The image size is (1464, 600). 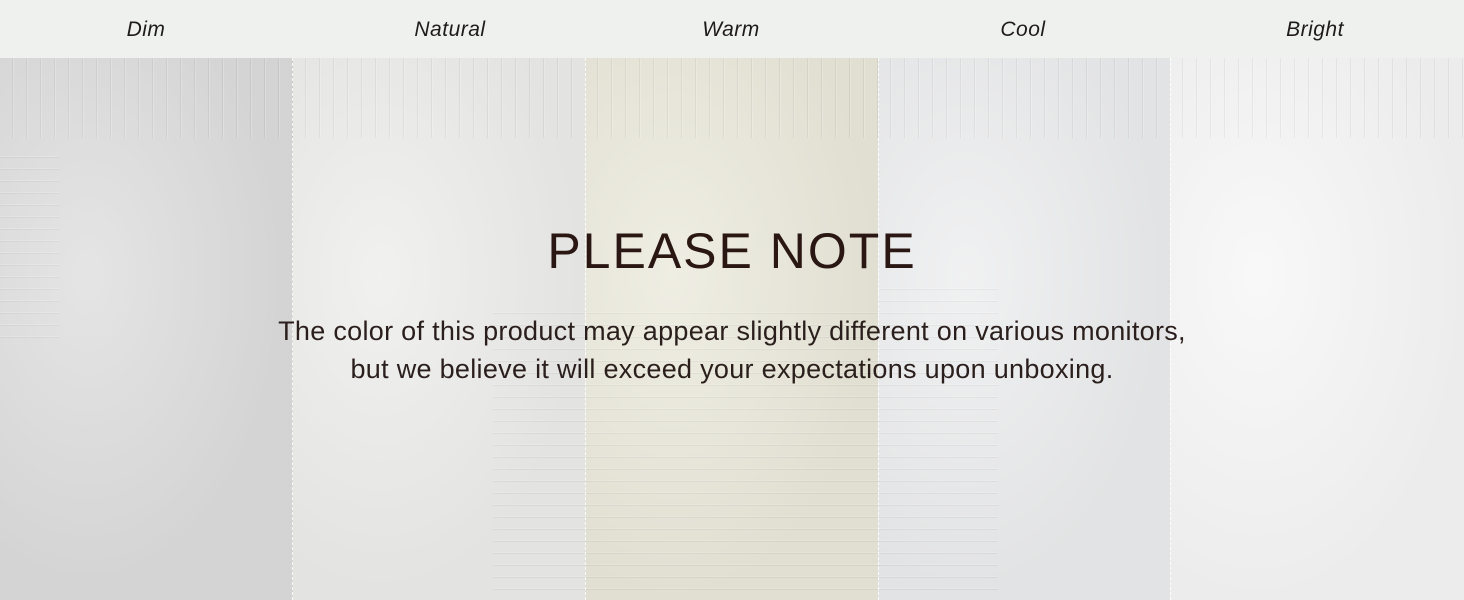 I want to click on label-natural: Natural, so click(x=450, y=29).